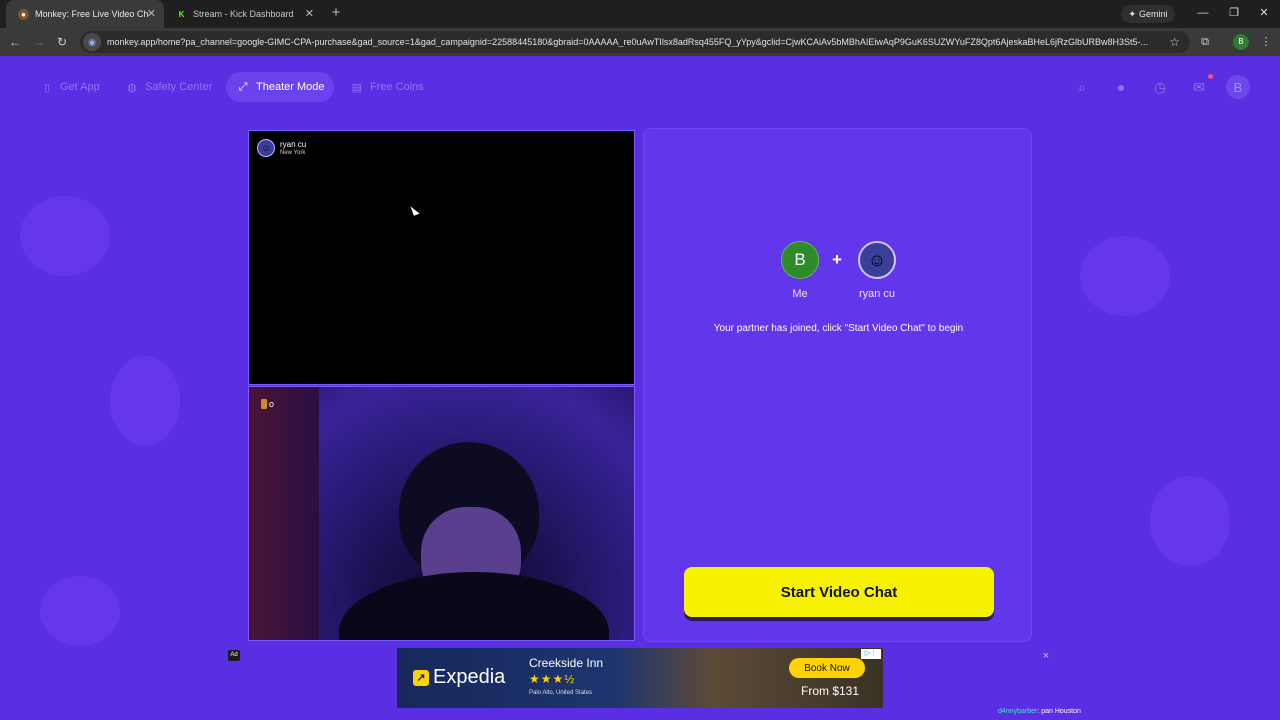  I want to click on phone-icon: ▯, so click(47, 87).